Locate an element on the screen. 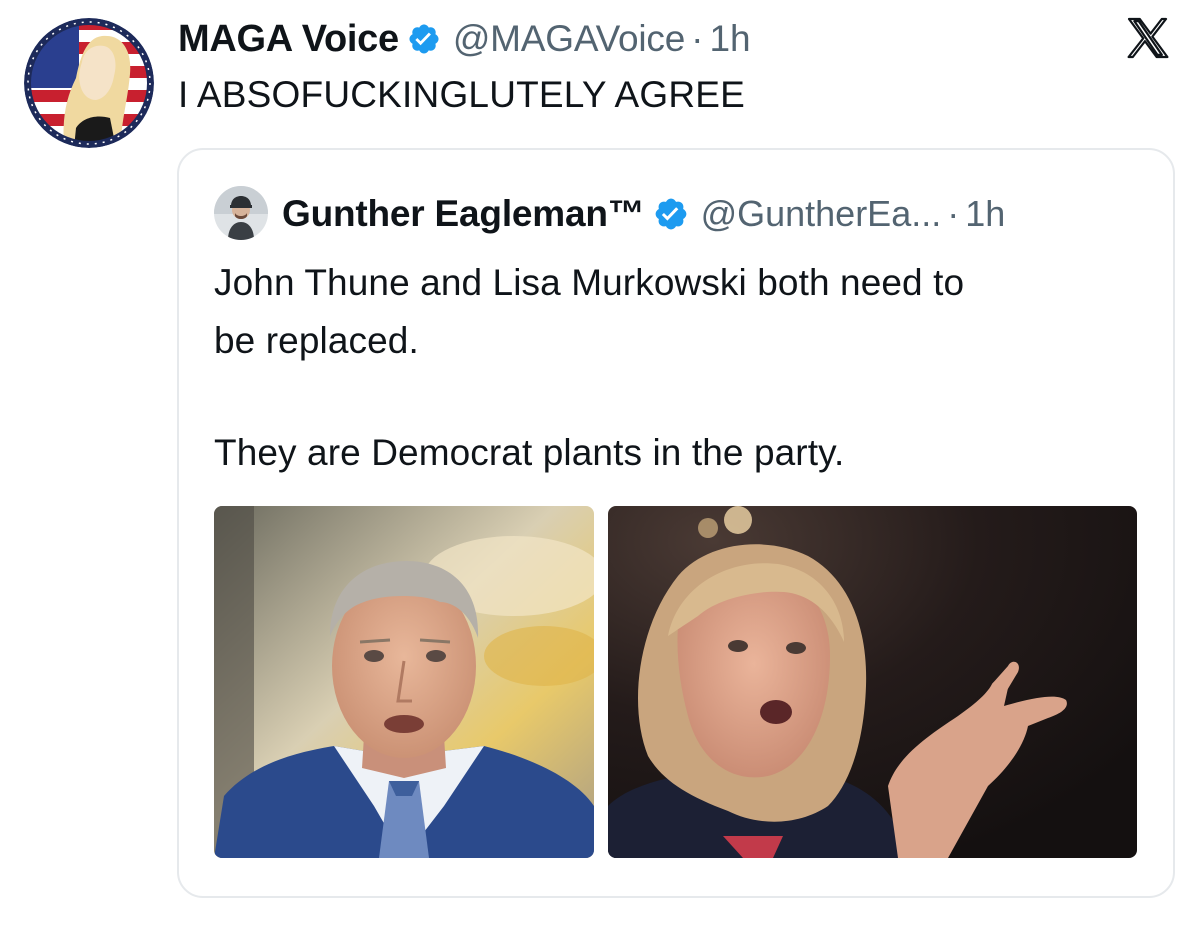  quoted-display-name: Gunther Eagleman™ is located at coordinates (463, 214).